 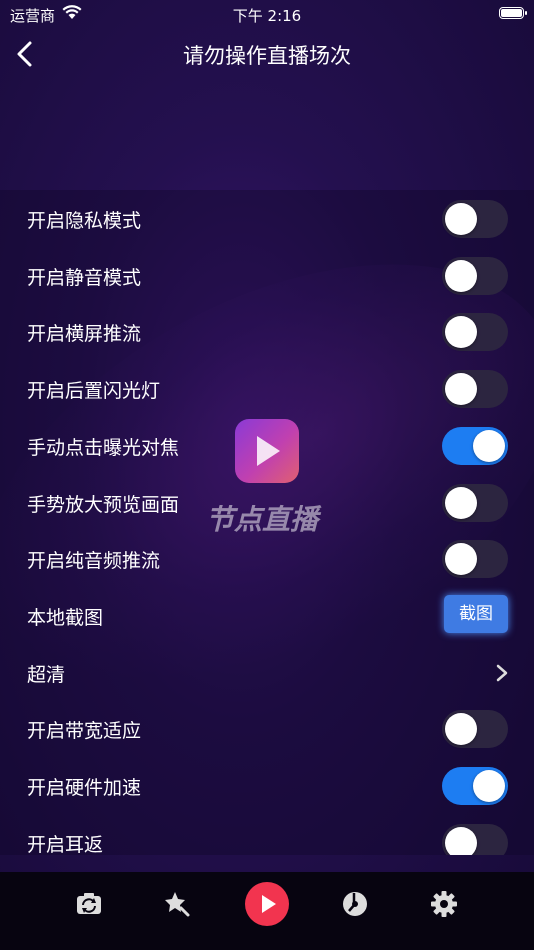 What do you see at coordinates (65, 844) in the screenshot?
I see `settings-row-label: 开启耳返` at bounding box center [65, 844].